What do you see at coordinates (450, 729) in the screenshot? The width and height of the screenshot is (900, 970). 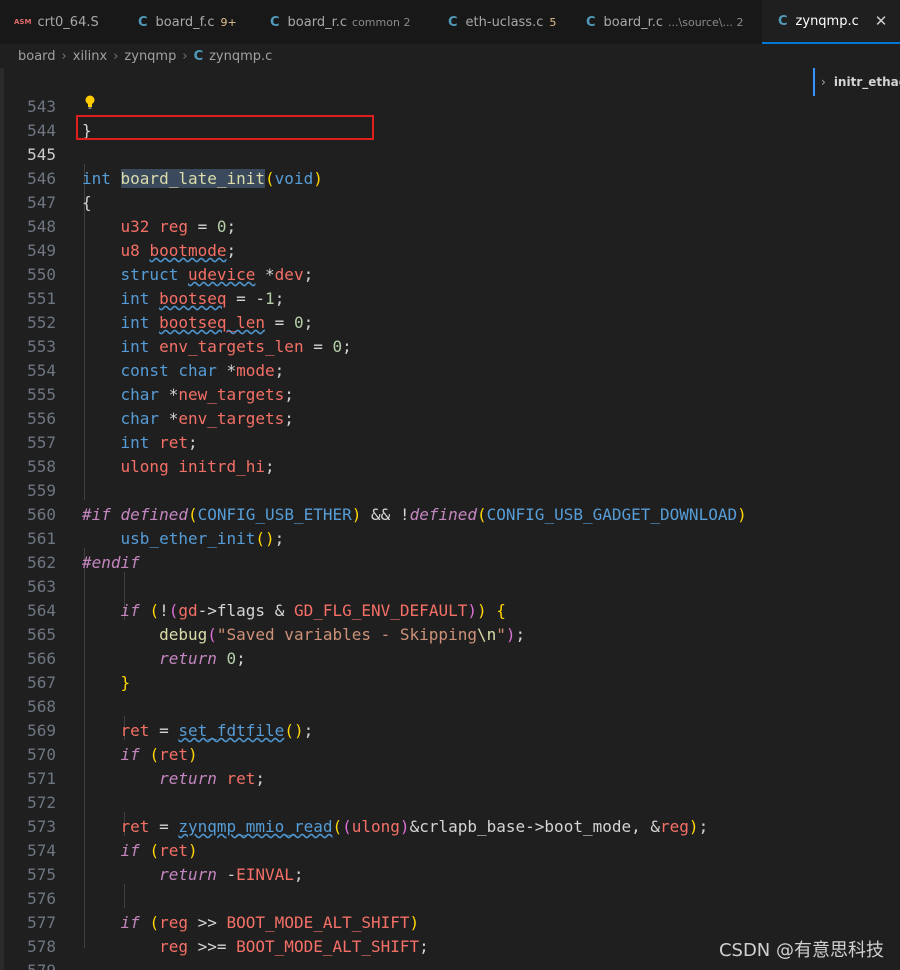 I see `code-line: 569 if (ret)` at bounding box center [450, 729].